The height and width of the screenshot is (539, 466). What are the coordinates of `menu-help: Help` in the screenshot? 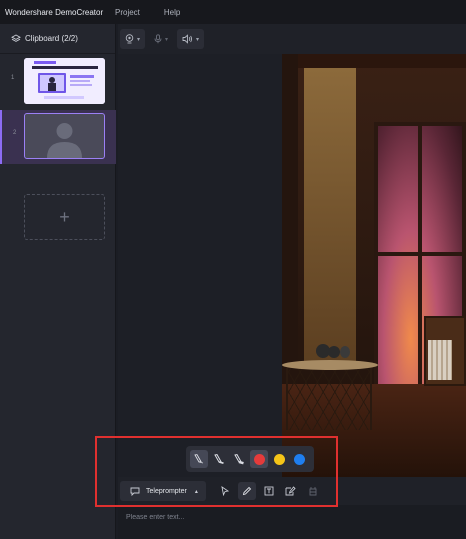 It's located at (172, 12).